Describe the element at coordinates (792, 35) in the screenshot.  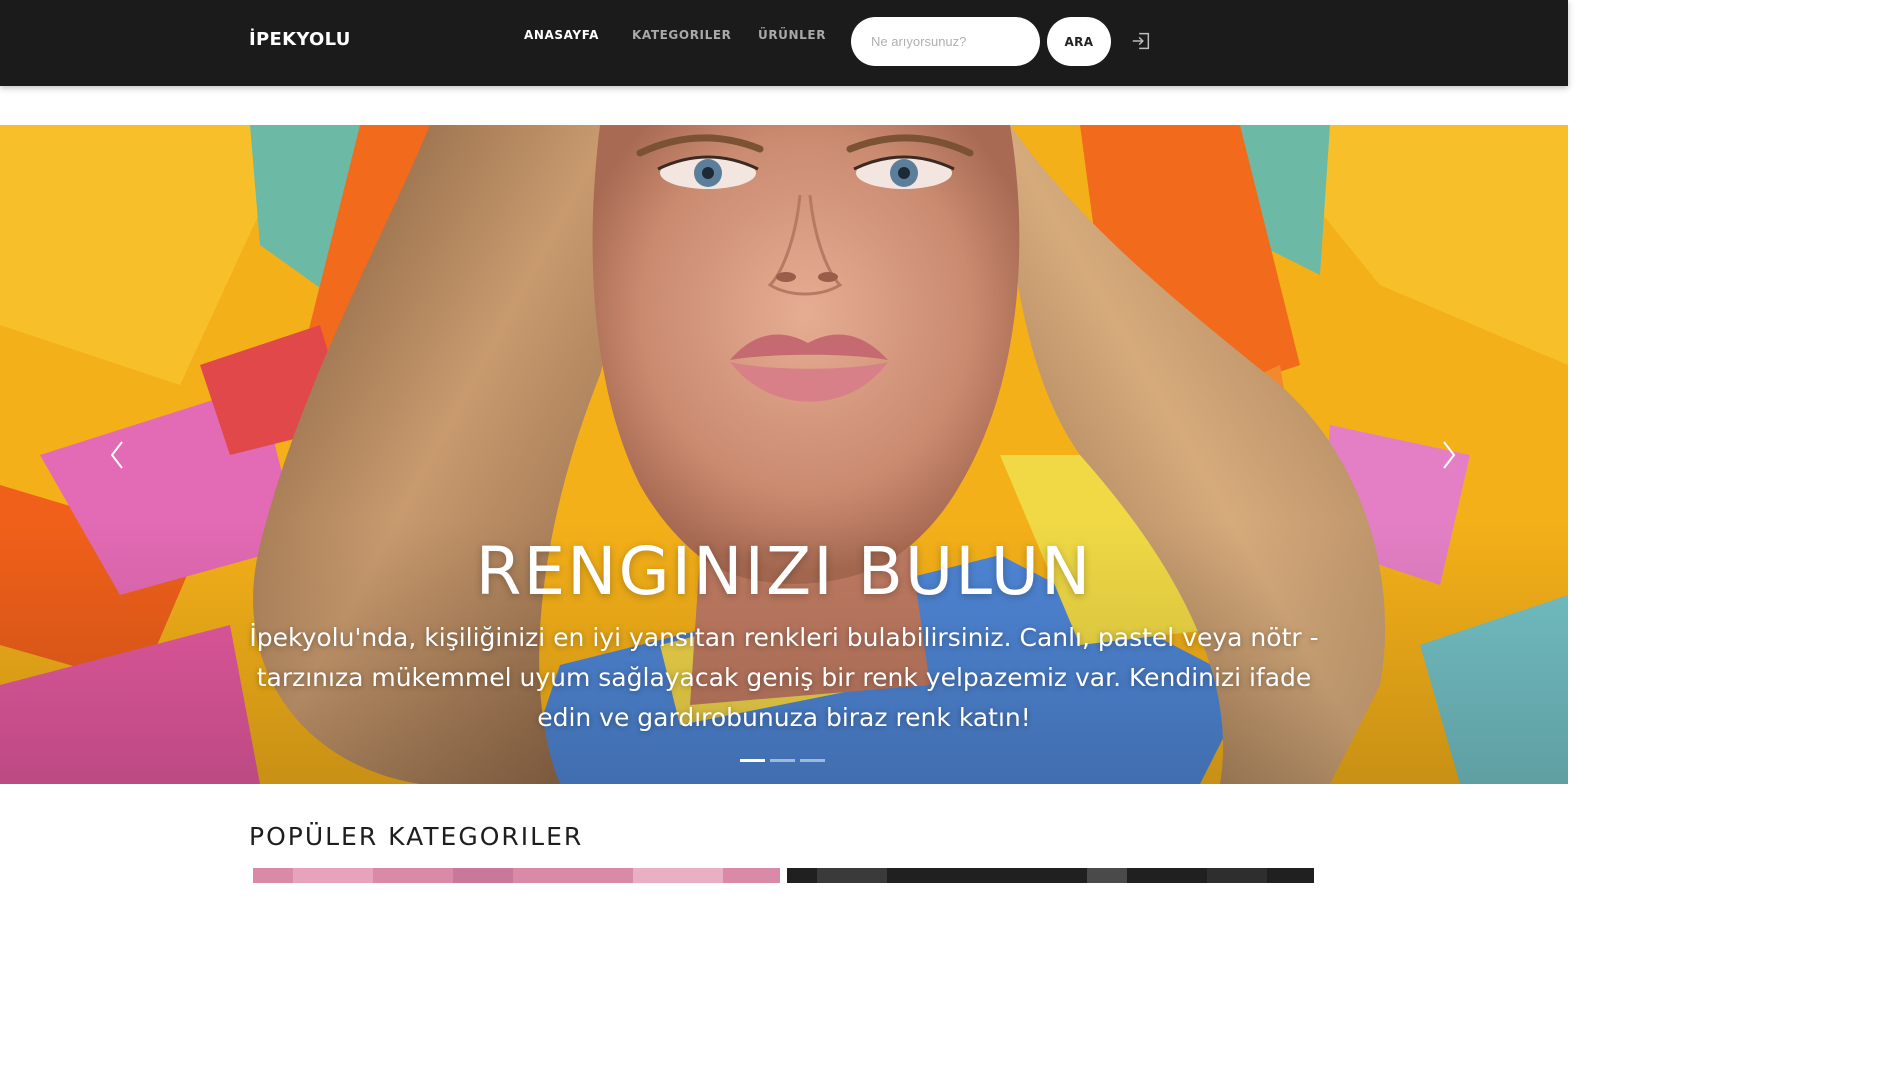
I see `nav-link-products: ÜRÜNLER` at that location.